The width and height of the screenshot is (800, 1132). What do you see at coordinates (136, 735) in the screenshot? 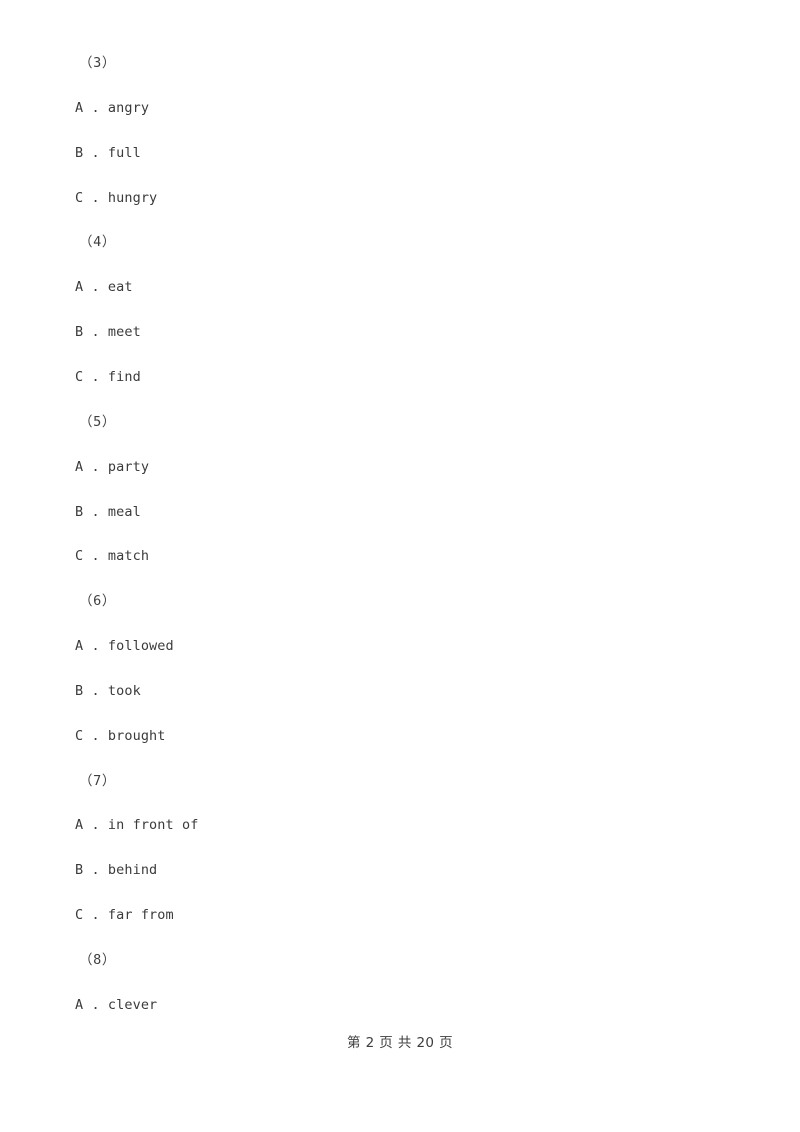
I see `option-text: brought` at bounding box center [136, 735].